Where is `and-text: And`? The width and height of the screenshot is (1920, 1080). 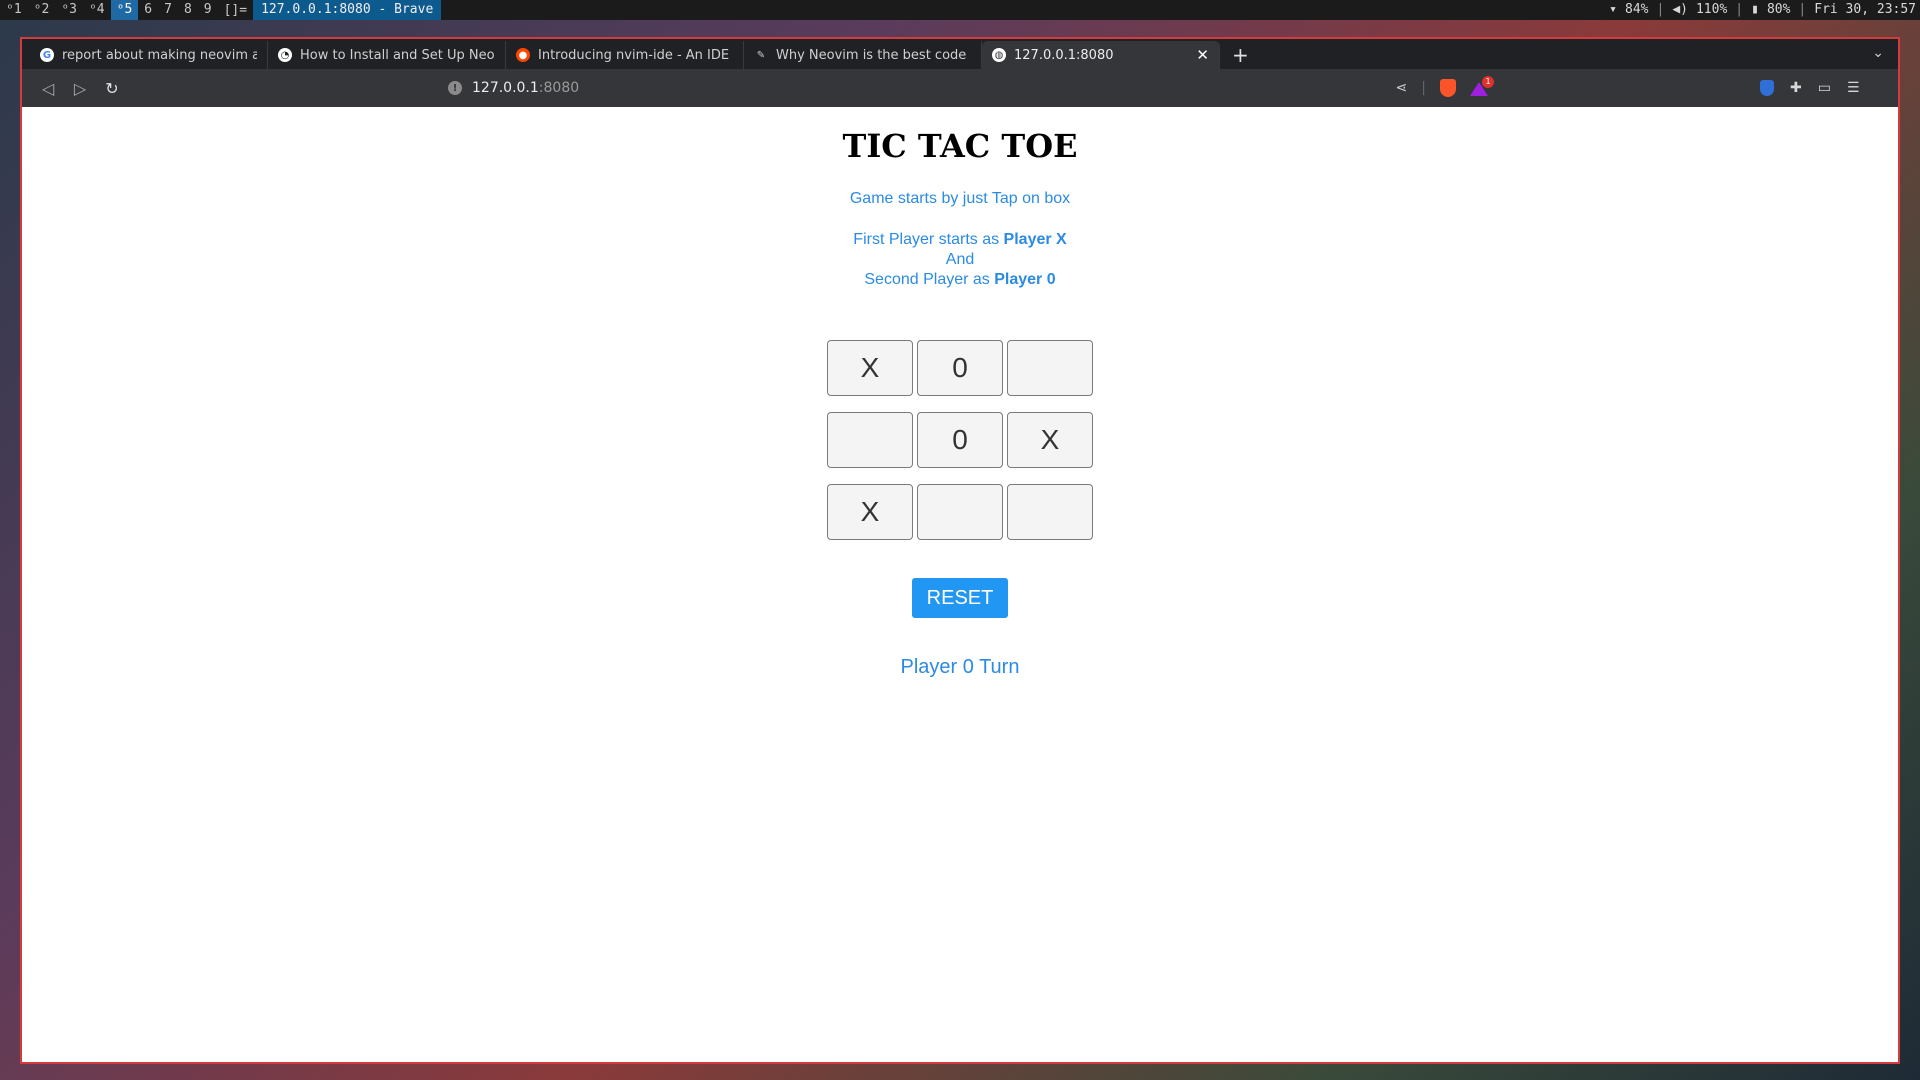
and-text: And is located at coordinates (960, 259).